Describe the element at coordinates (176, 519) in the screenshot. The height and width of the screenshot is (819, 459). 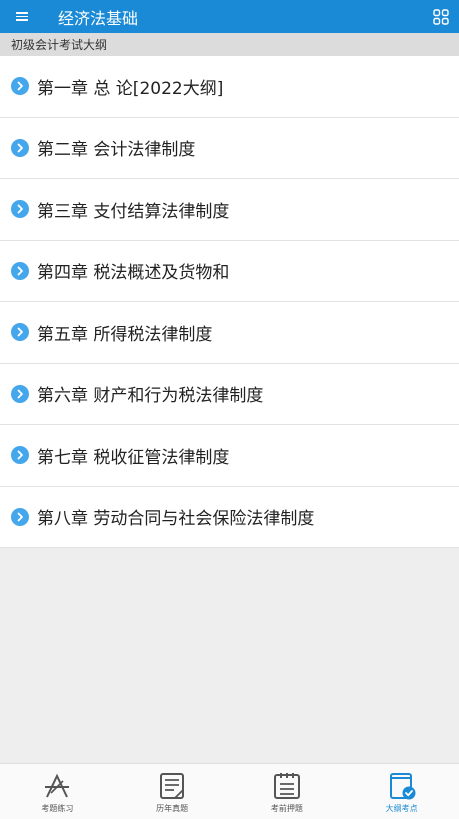
I see `chapter-label: 第八章 劳动合同与社会保险法律制度` at that location.